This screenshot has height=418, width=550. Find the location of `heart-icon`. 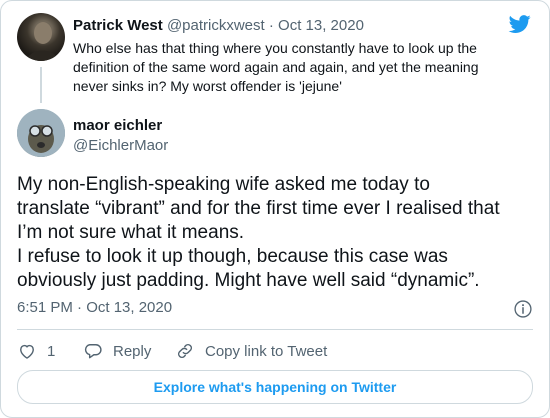

heart-icon is located at coordinates (27, 351).